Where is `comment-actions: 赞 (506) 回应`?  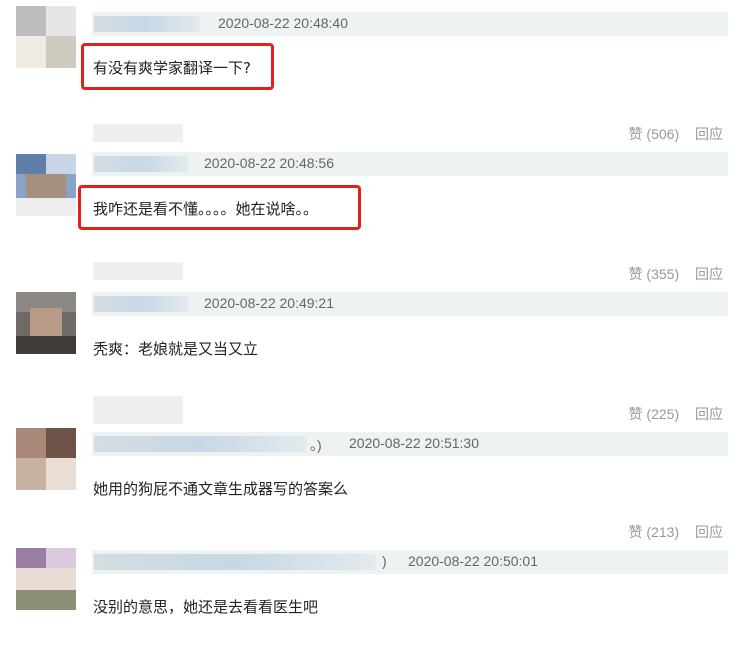
comment-actions: 赞 (506) 回应 is located at coordinates (670, 134).